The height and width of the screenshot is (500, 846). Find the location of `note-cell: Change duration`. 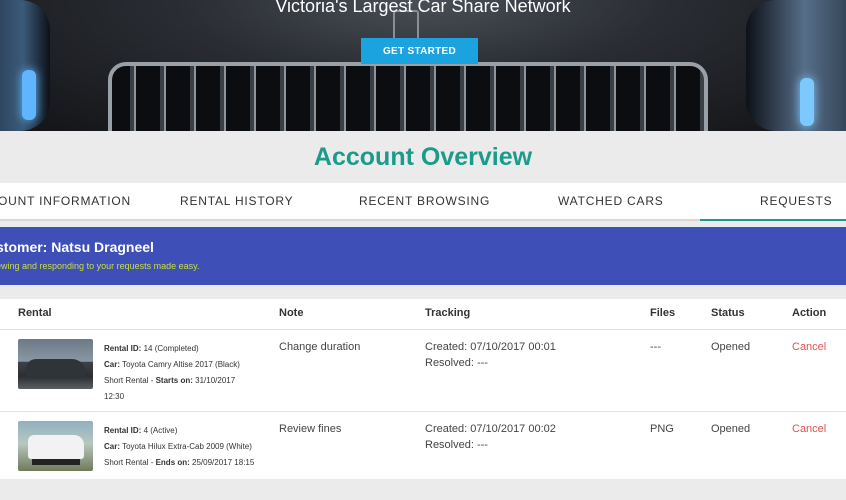

note-cell: Change duration is located at coordinates (320, 347).